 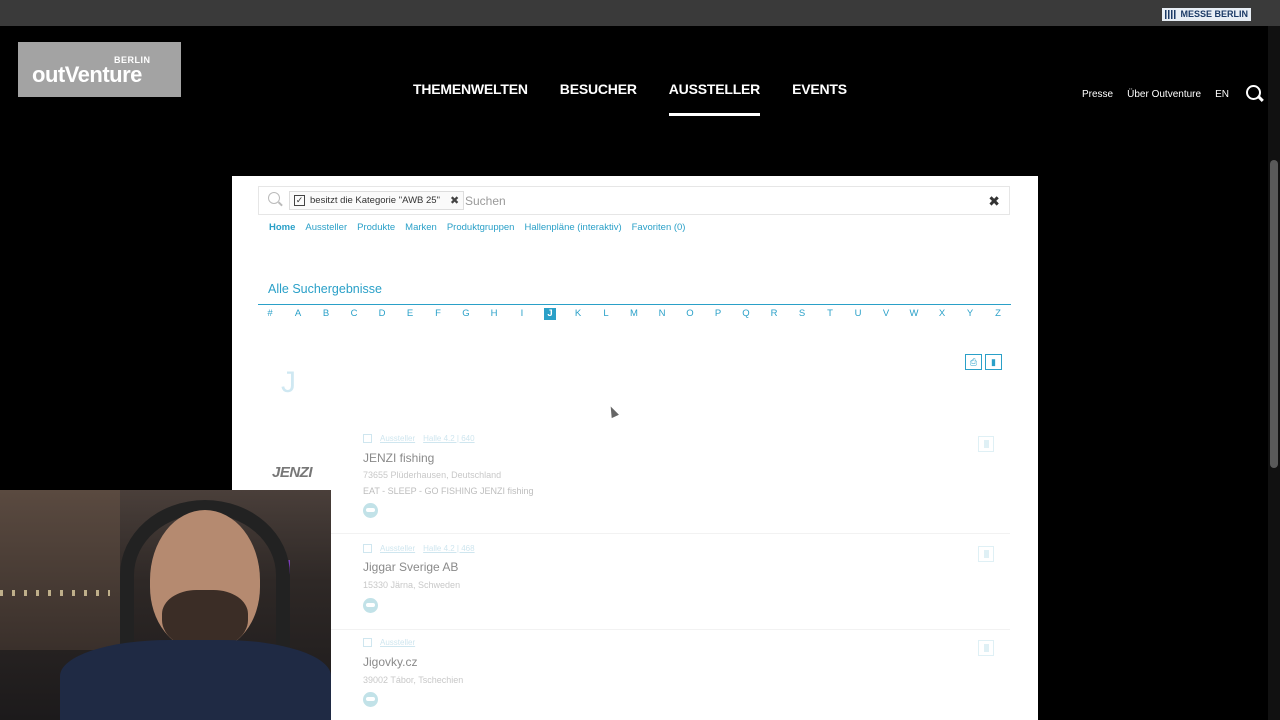 I want to click on alpha-letter: C, so click(x=354, y=314).